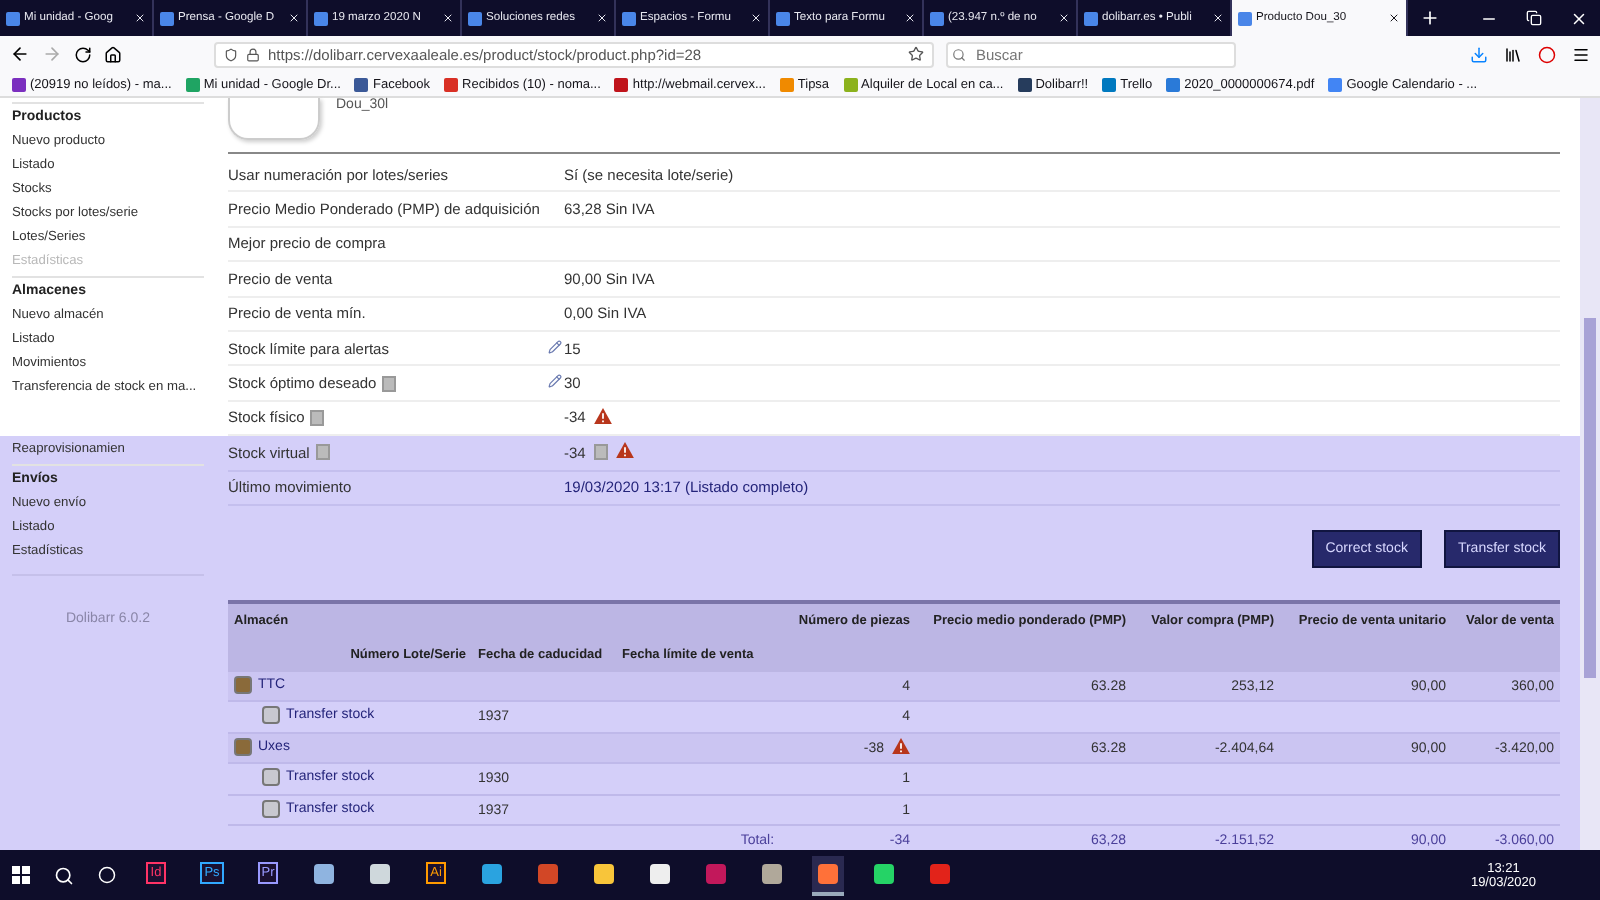 The image size is (1600, 900). Describe the element at coordinates (20, 54) in the screenshot. I see `back-icon` at that location.